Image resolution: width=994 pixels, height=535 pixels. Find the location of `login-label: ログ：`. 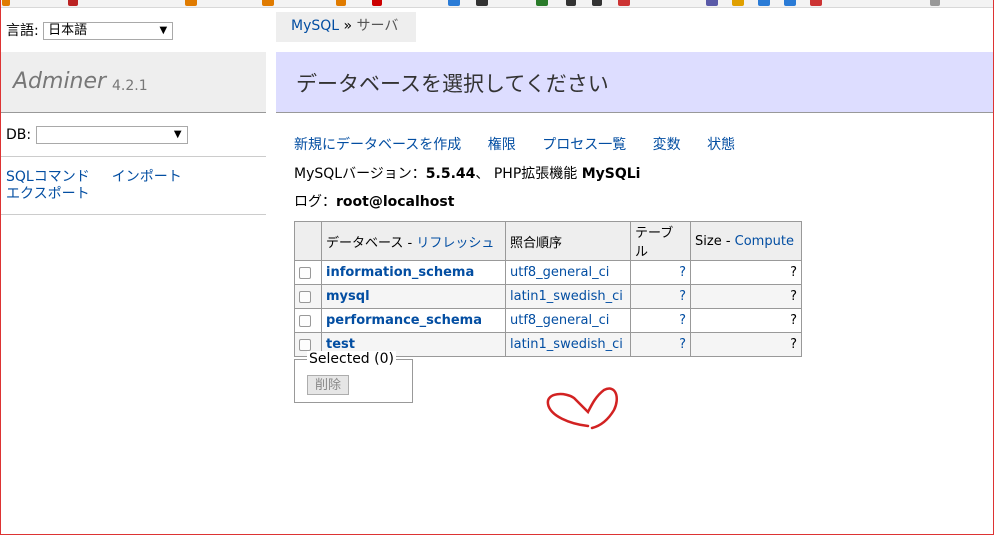

login-label: ログ： is located at coordinates (315, 202).